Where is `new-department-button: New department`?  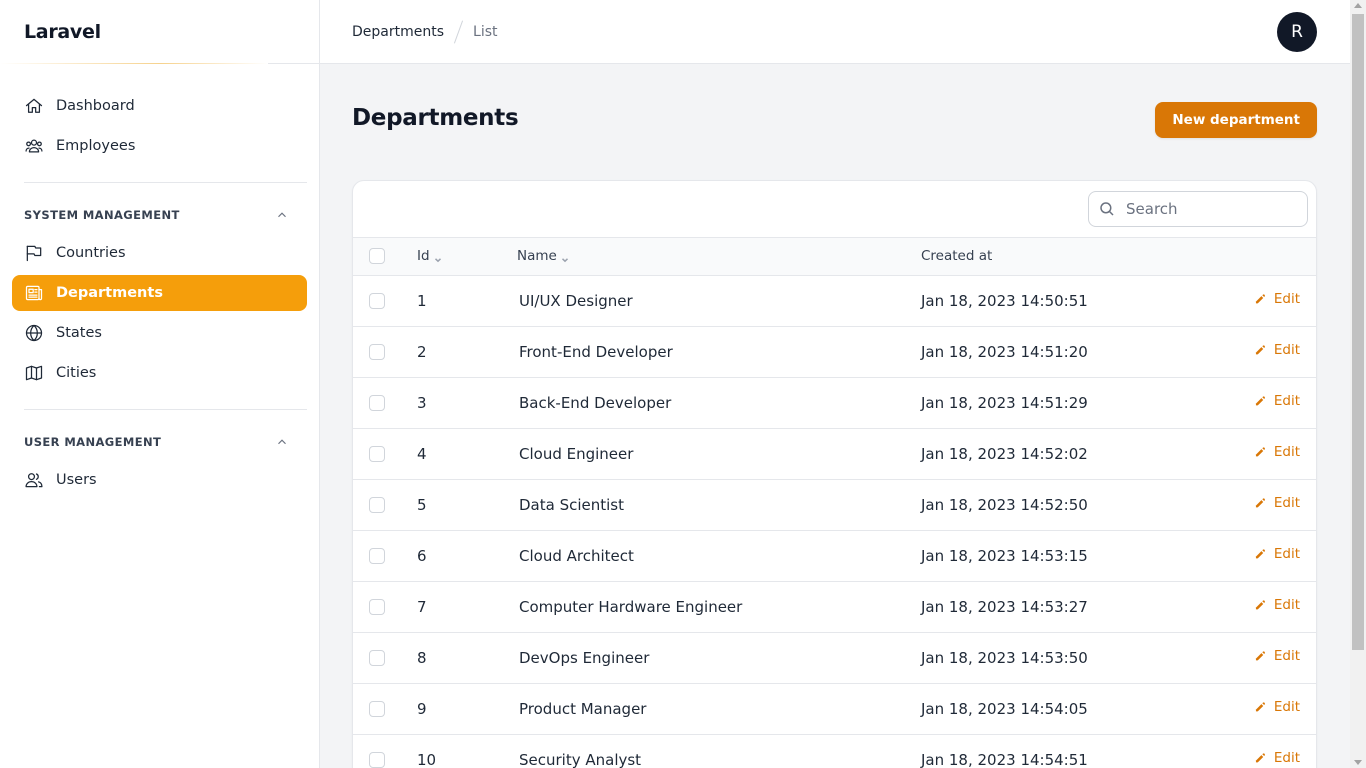
new-department-button: New department is located at coordinates (1236, 120).